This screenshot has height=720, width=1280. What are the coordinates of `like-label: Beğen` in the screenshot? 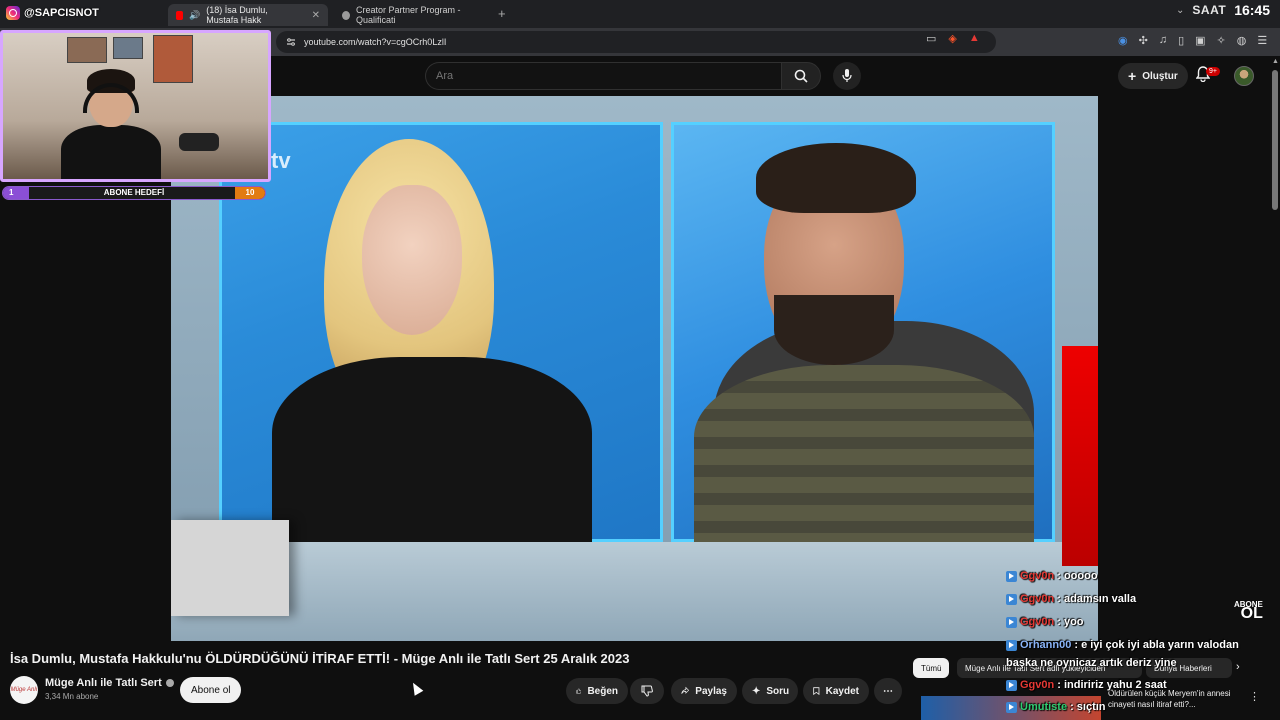 It's located at (602, 691).